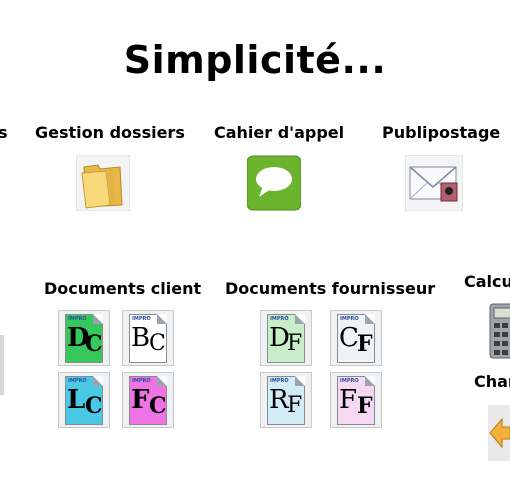  Describe the element at coordinates (141, 338) in the screenshot. I see `doc-letter-main: B` at that location.